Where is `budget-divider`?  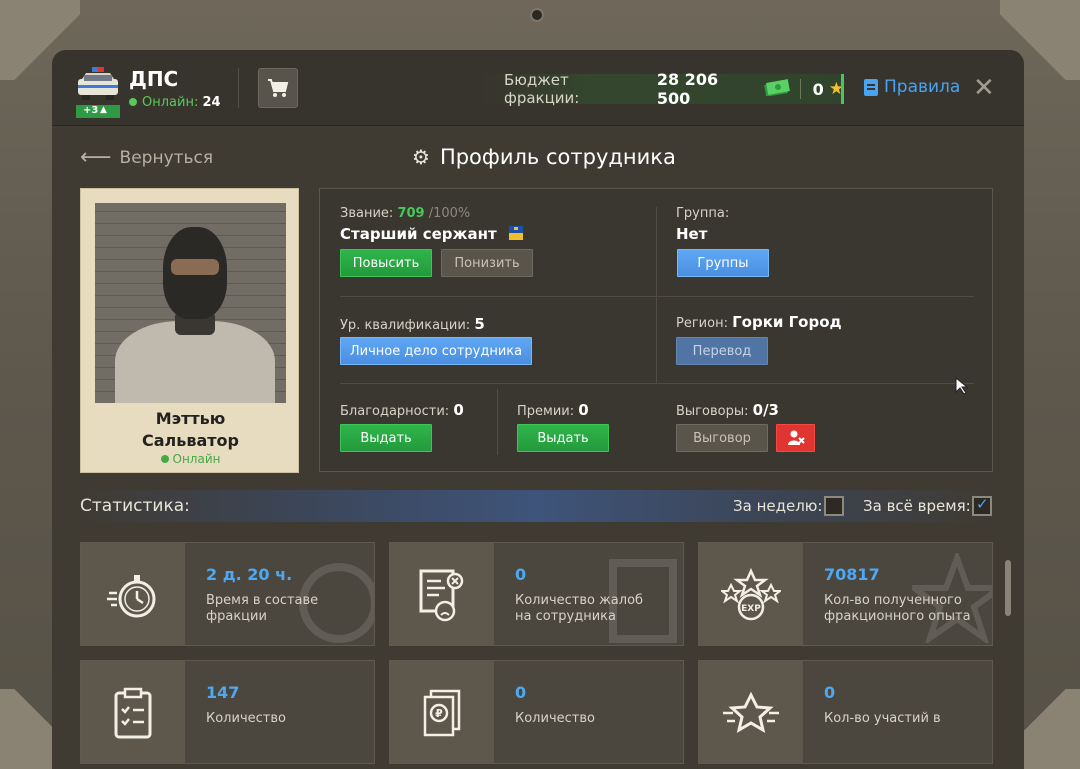 budget-divider is located at coordinates (800, 89).